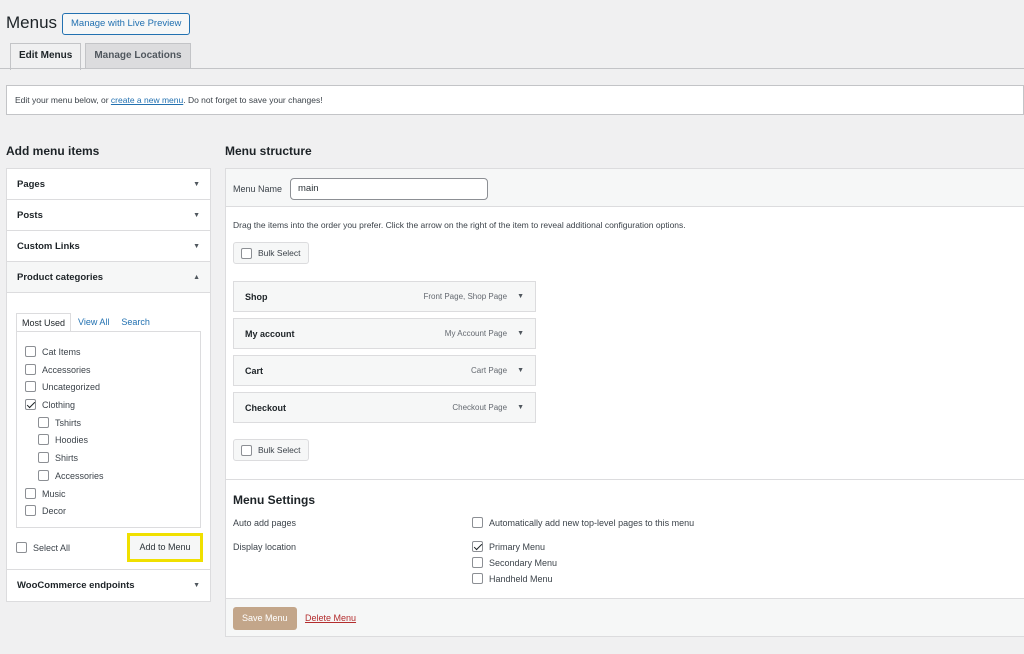 The image size is (1024, 654). Describe the element at coordinates (521, 578) in the screenshot. I see `location-label: Handheld Menu` at that location.